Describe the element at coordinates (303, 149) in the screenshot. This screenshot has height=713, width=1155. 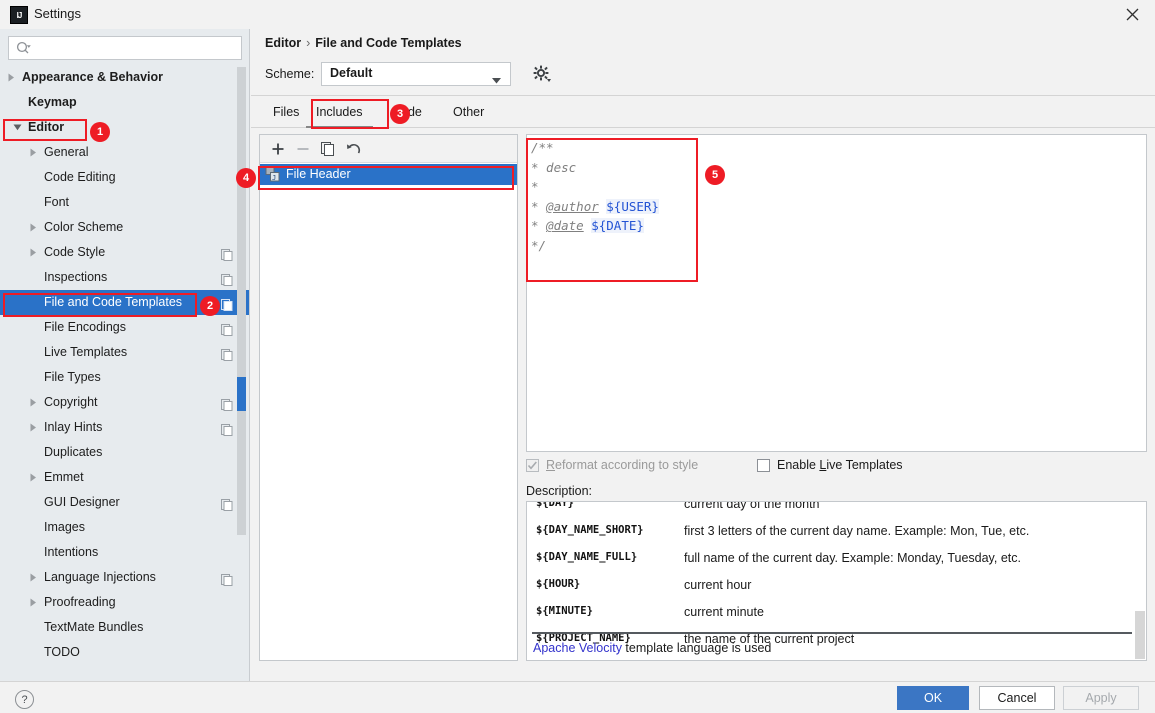
I see `remove-button` at that location.